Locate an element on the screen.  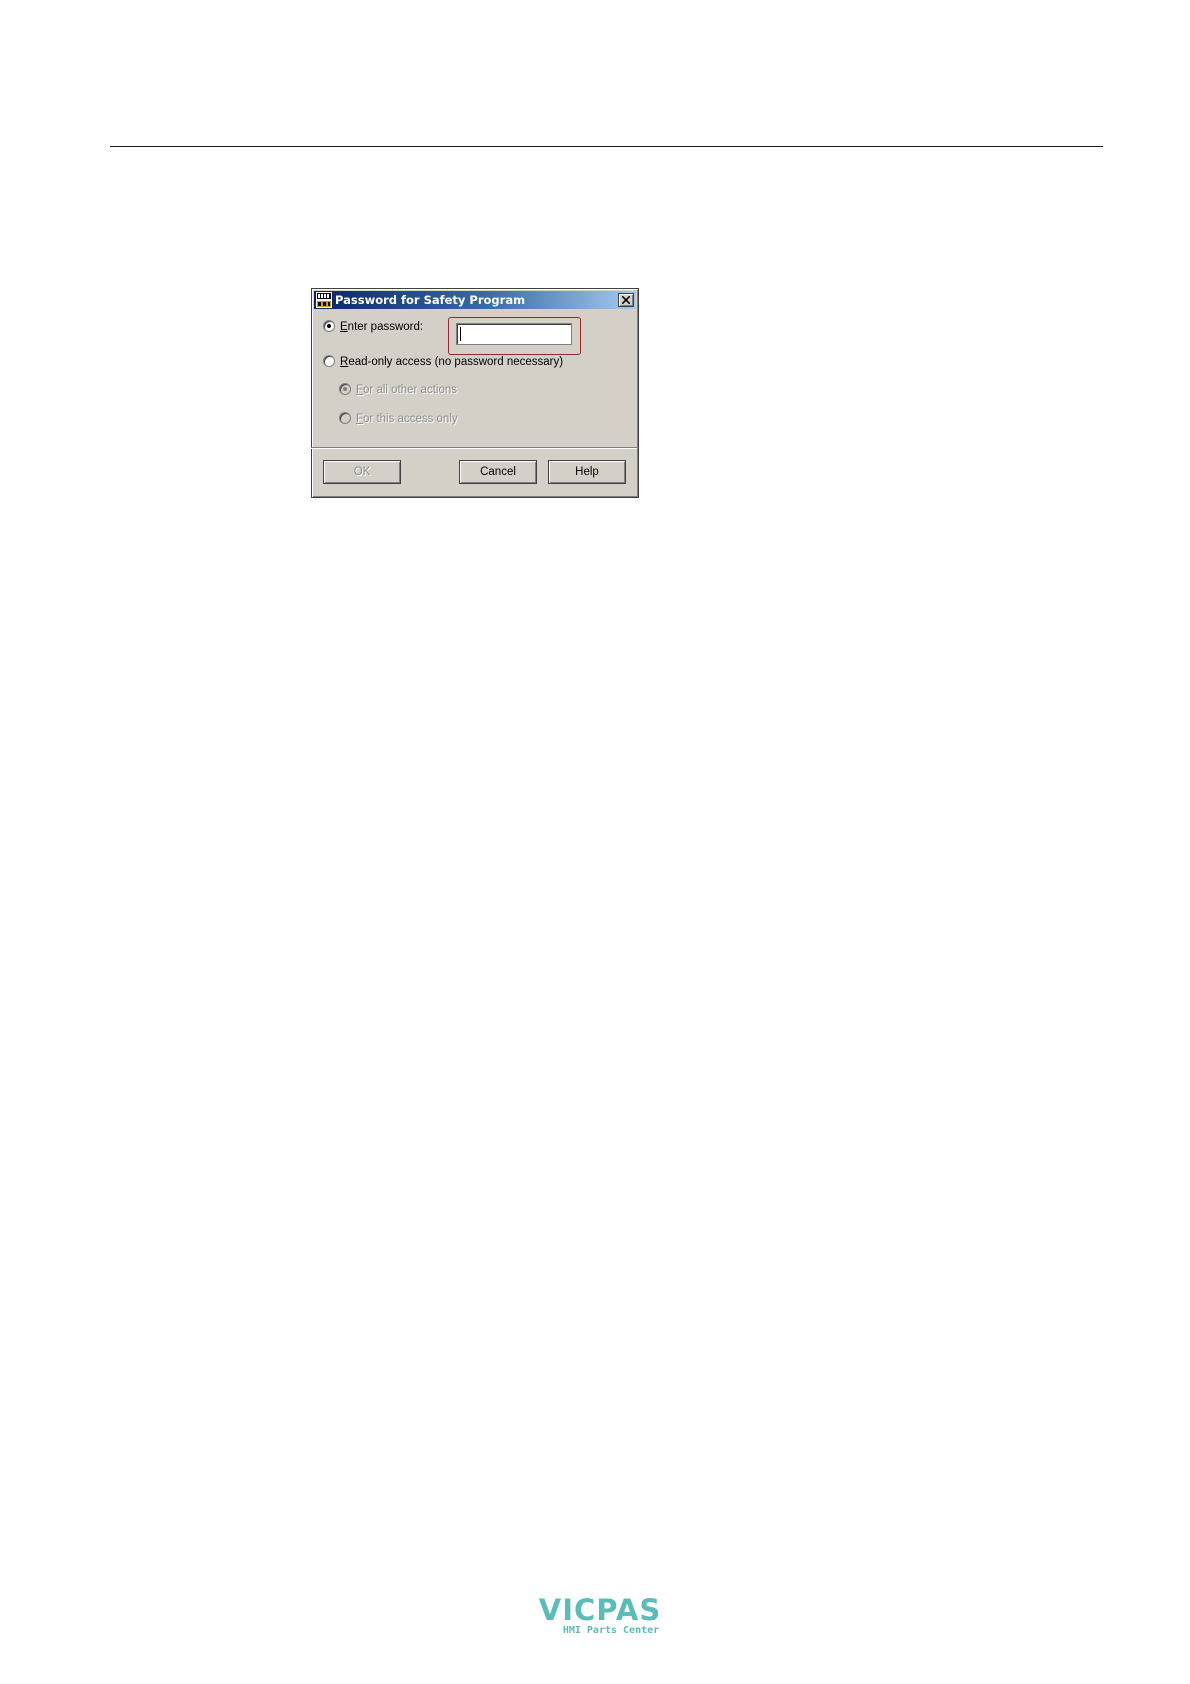
for-this-access-only-option: For this access only is located at coordinates (398, 419).